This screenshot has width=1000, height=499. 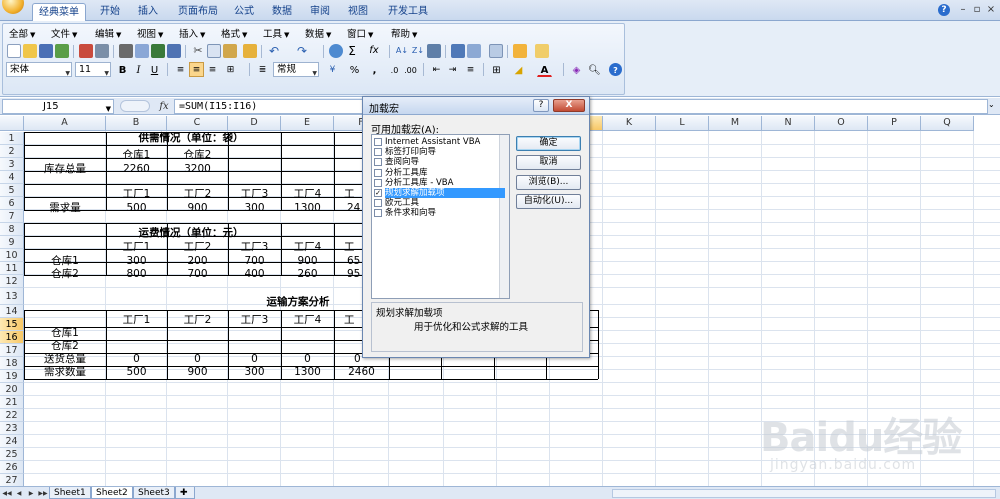 I want to click on row-header-15: 15, so click(x=12, y=324).